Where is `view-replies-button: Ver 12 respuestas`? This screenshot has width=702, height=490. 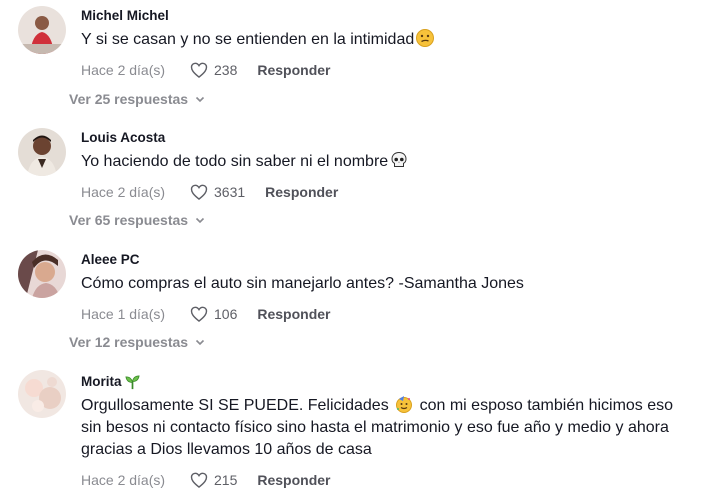 view-replies-button: Ver 12 respuestas is located at coordinates (137, 342).